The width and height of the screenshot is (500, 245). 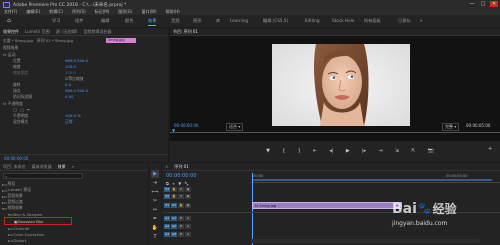 I want to click on workspace-tab: Editing, so click(x=312, y=21).